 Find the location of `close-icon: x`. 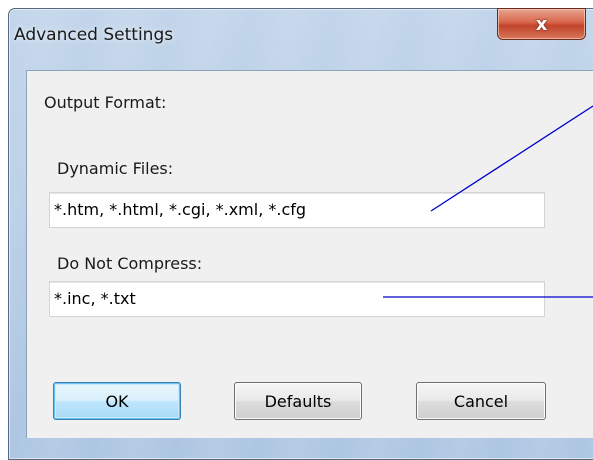

close-icon: x is located at coordinates (541, 24).